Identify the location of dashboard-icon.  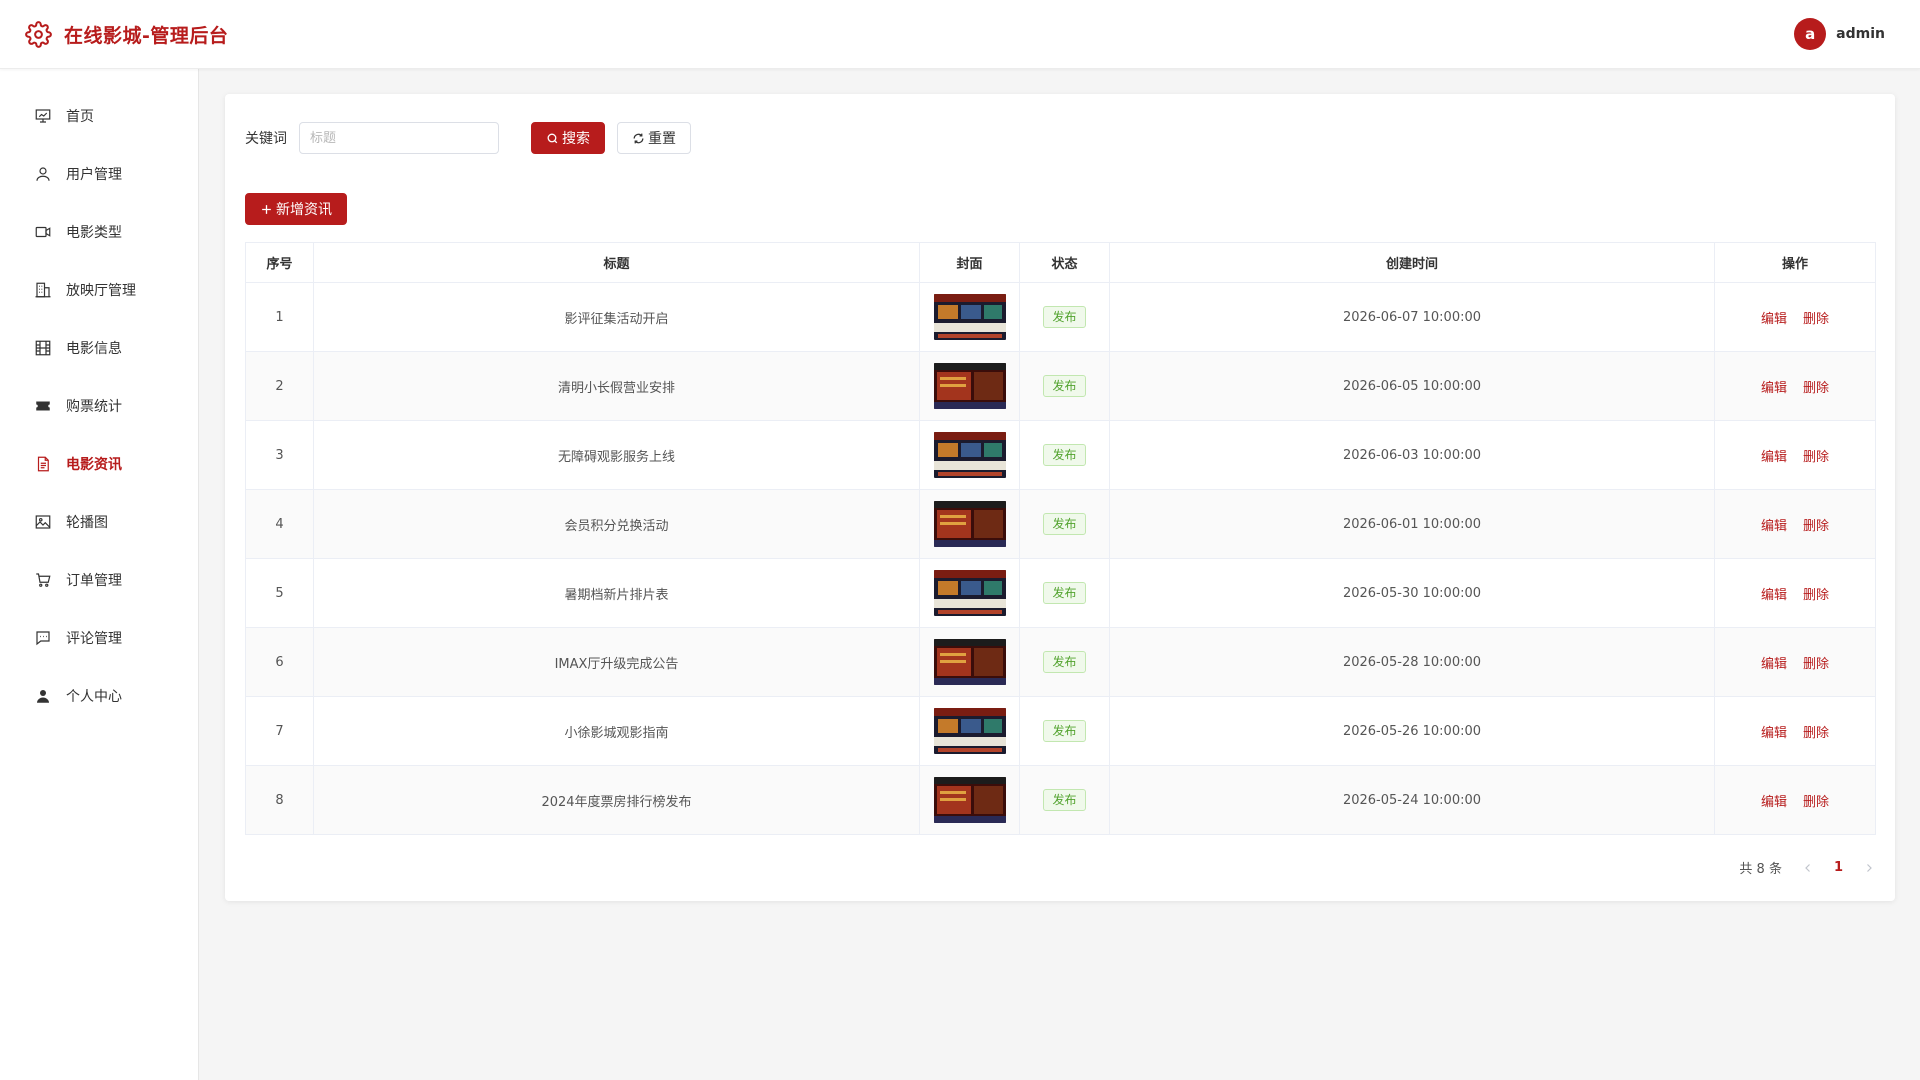
(43, 116).